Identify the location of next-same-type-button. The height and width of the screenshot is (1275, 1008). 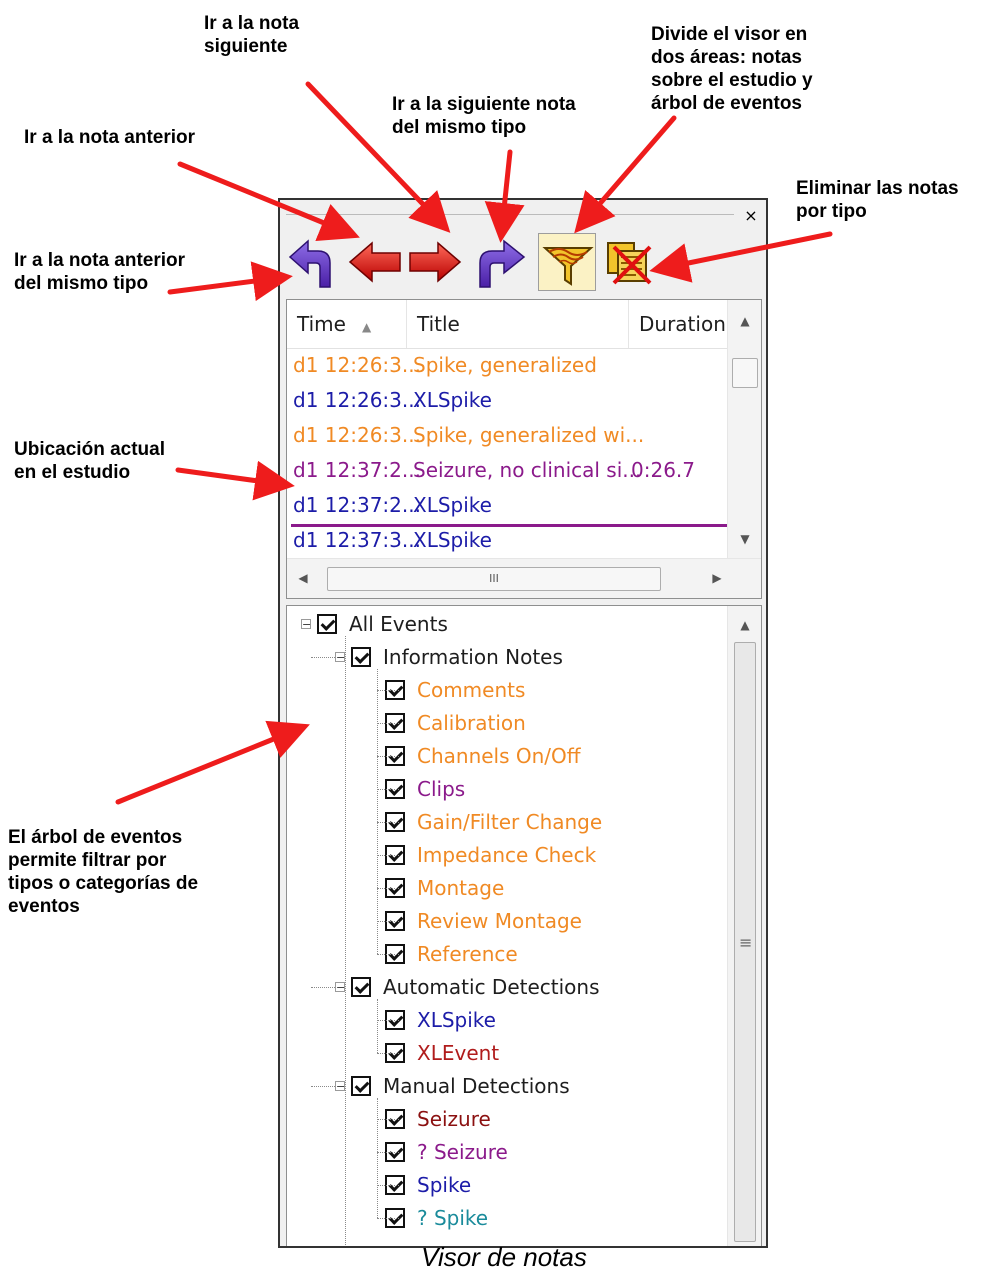
(503, 262).